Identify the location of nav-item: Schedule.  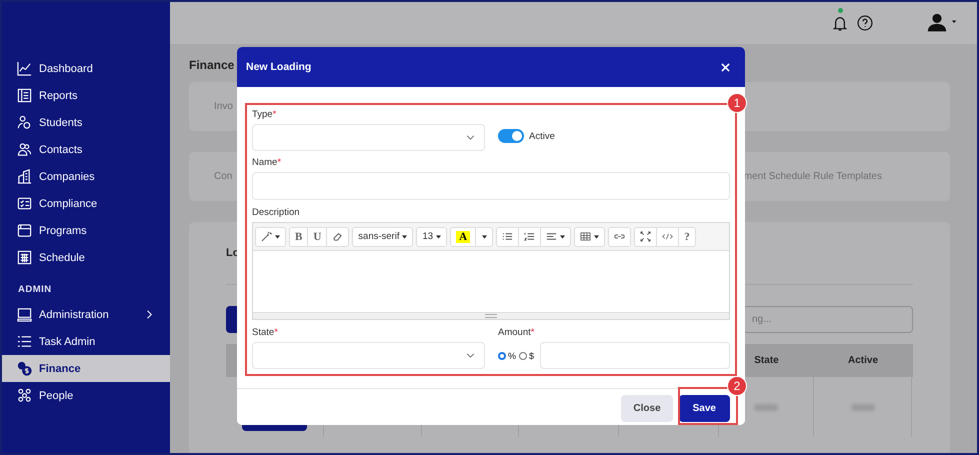
(86, 257).